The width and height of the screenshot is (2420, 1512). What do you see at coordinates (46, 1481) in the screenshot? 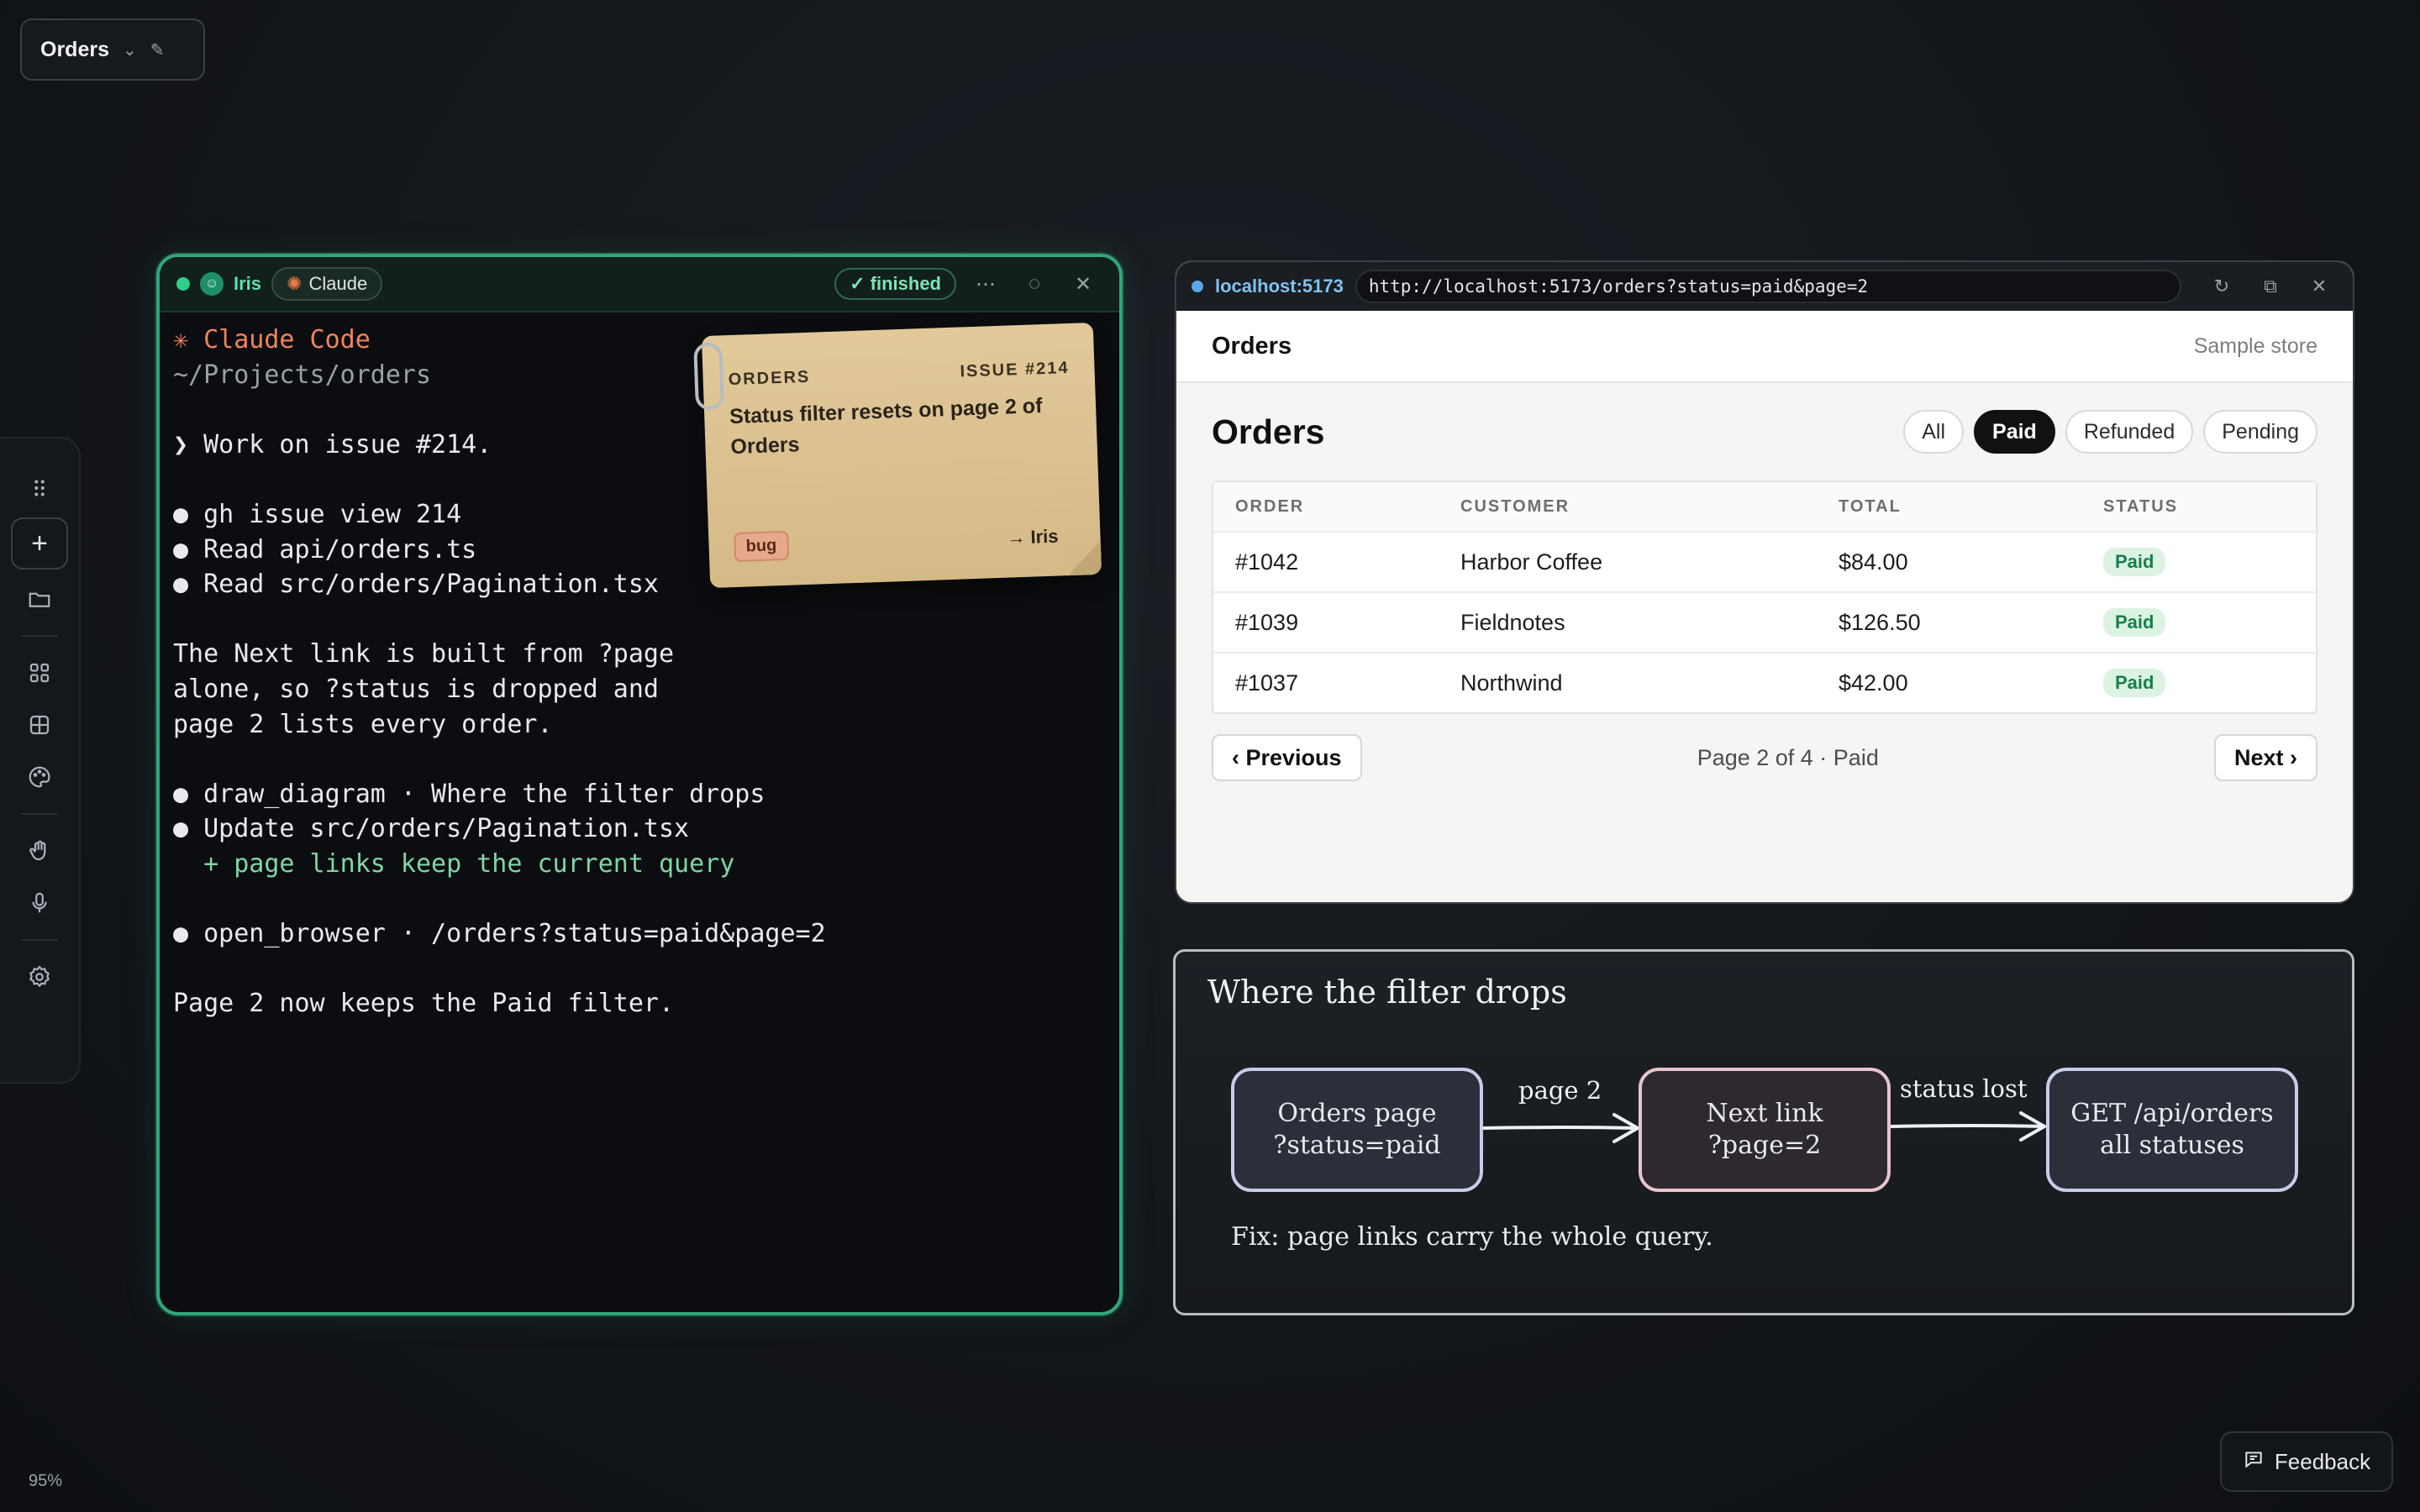
I see `zoom-level: 95%` at bounding box center [46, 1481].